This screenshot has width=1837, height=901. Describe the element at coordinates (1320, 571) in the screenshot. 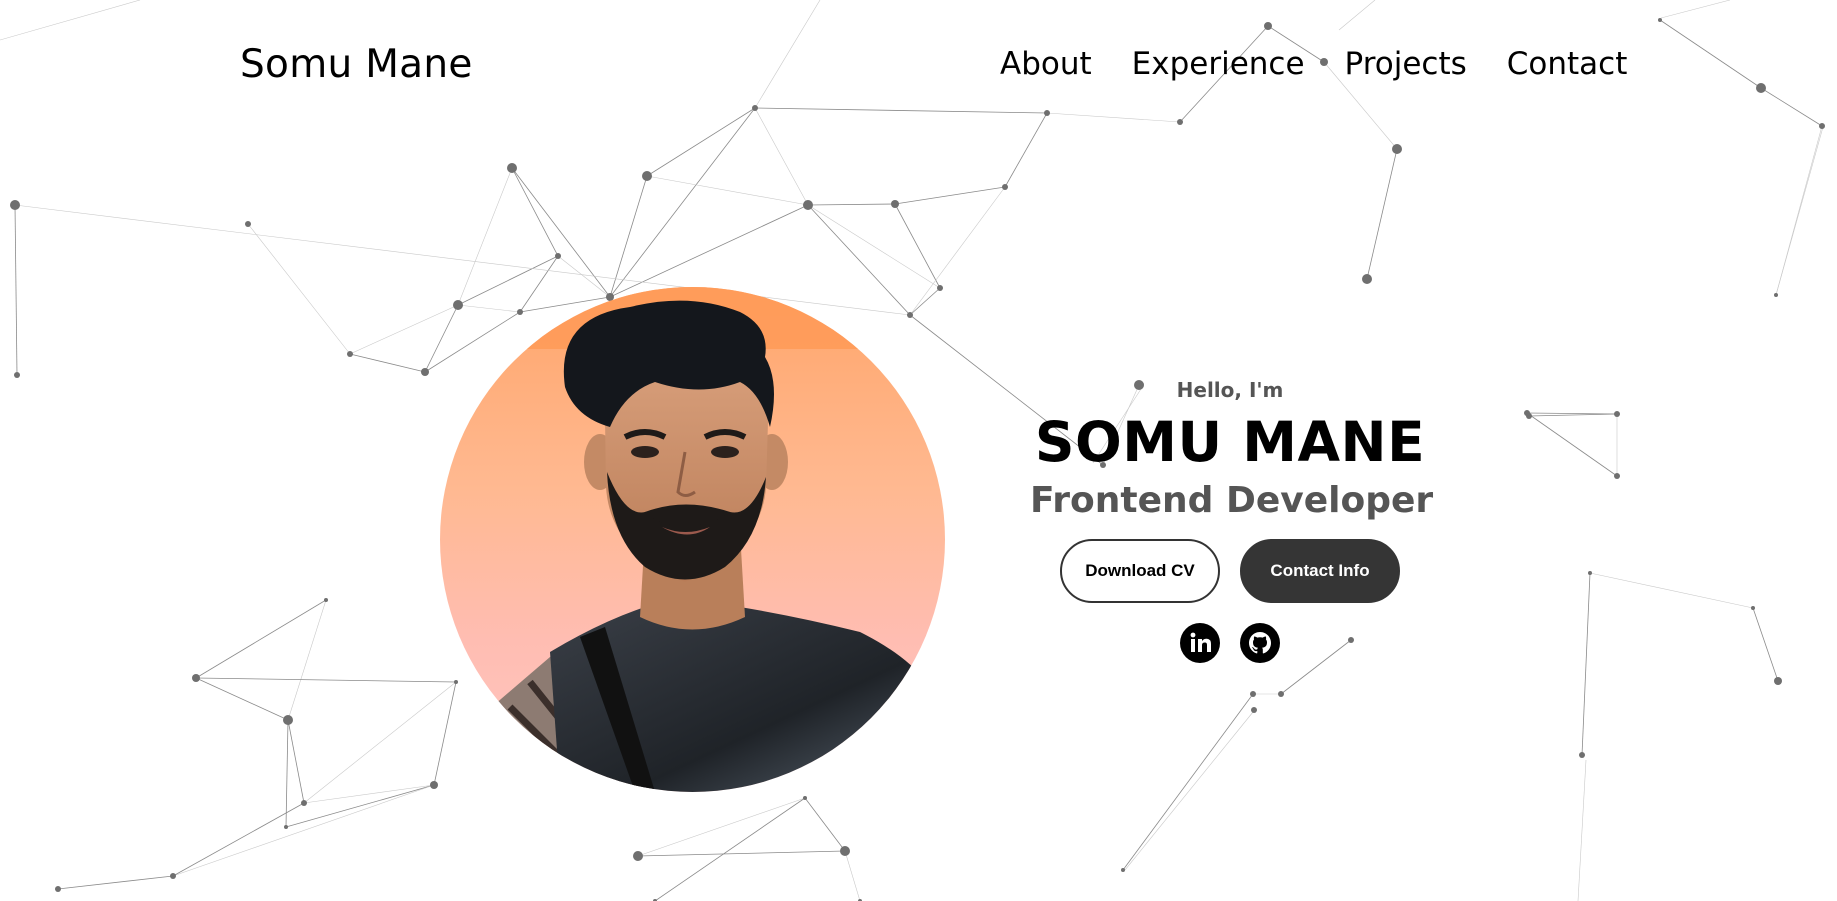

I see `contact-info-button: Contact Info` at that location.